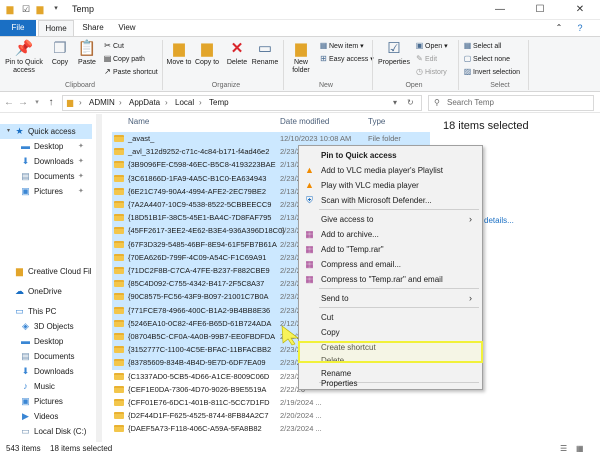  I want to click on breadcrumb-temp: Temp, so click(219, 102).